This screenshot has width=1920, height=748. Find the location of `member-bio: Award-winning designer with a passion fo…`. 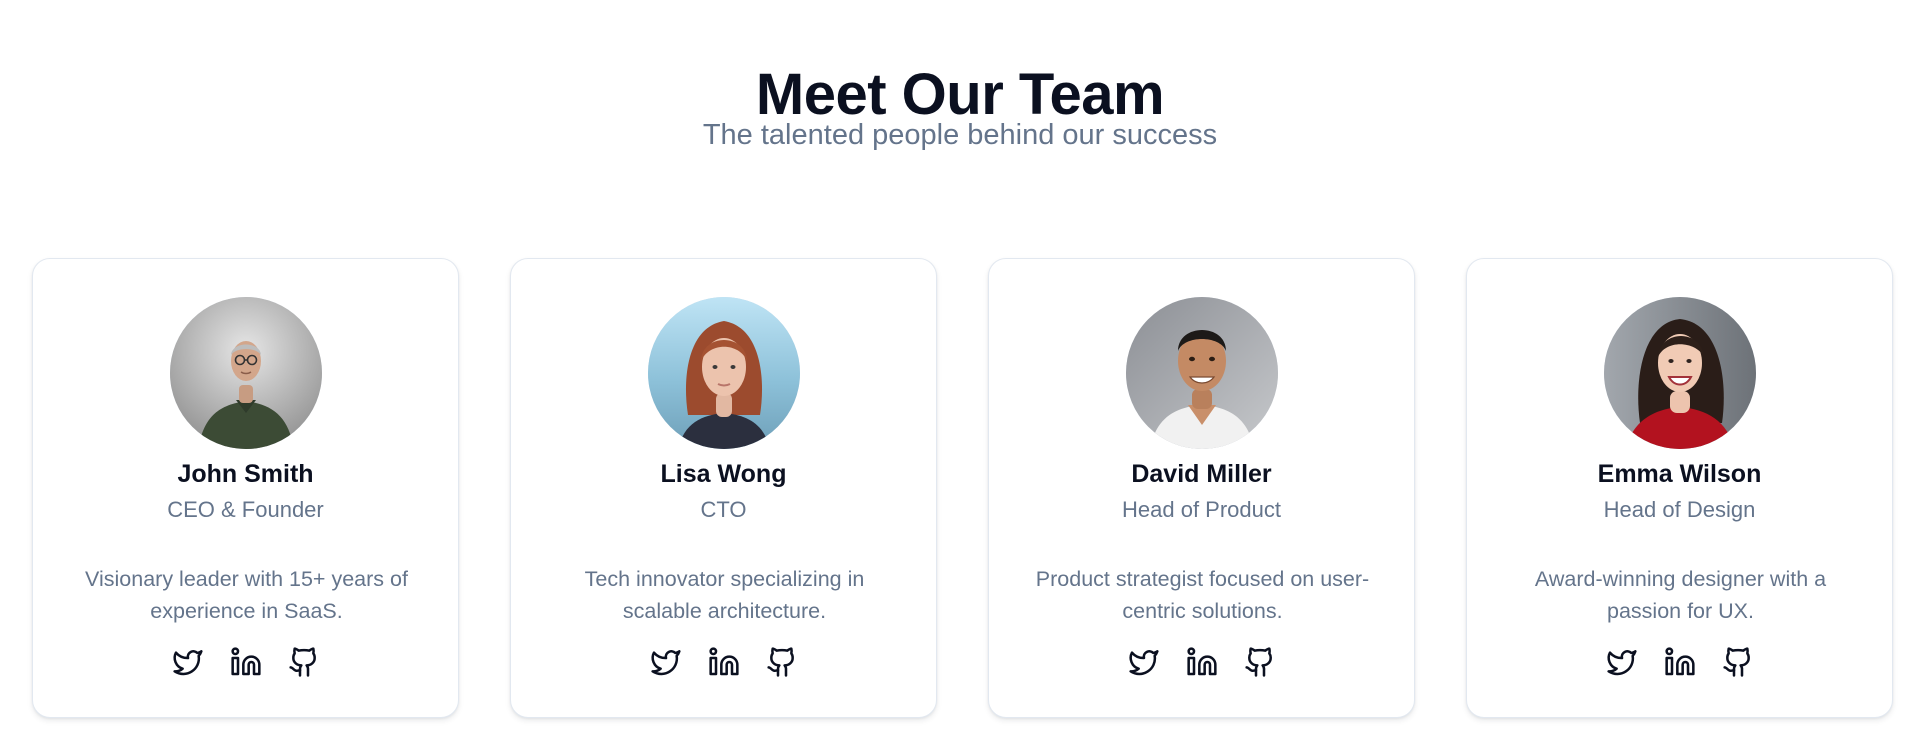

member-bio: Award-winning designer with a passion fo… is located at coordinates (1680, 595).